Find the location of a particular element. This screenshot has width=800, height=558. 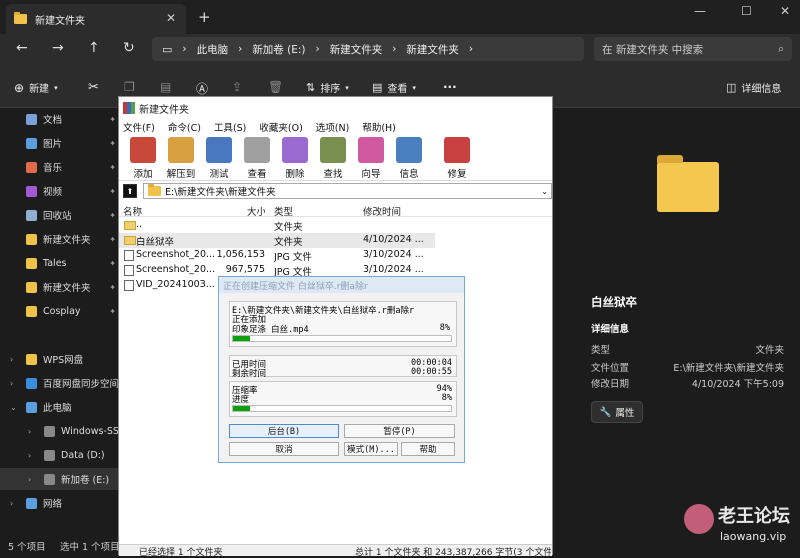

nav-tree-item: › WPS网盘 is located at coordinates (59, 359).